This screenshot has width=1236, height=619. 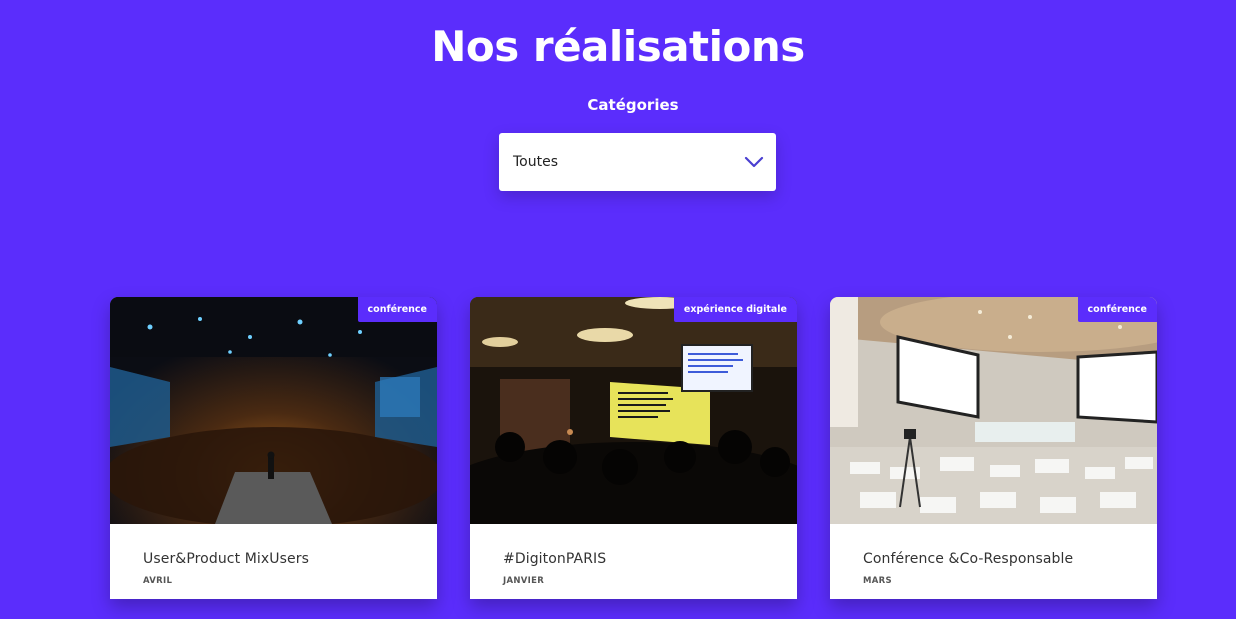 What do you see at coordinates (754, 162) in the screenshot?
I see `chevron-down-icon` at bounding box center [754, 162].